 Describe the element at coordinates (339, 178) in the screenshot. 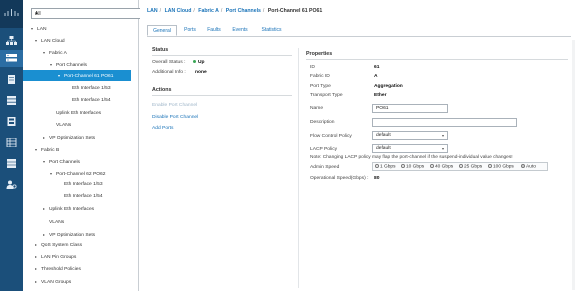

I see `operational-speed-label: Operational Speed(Gbps) :` at that location.